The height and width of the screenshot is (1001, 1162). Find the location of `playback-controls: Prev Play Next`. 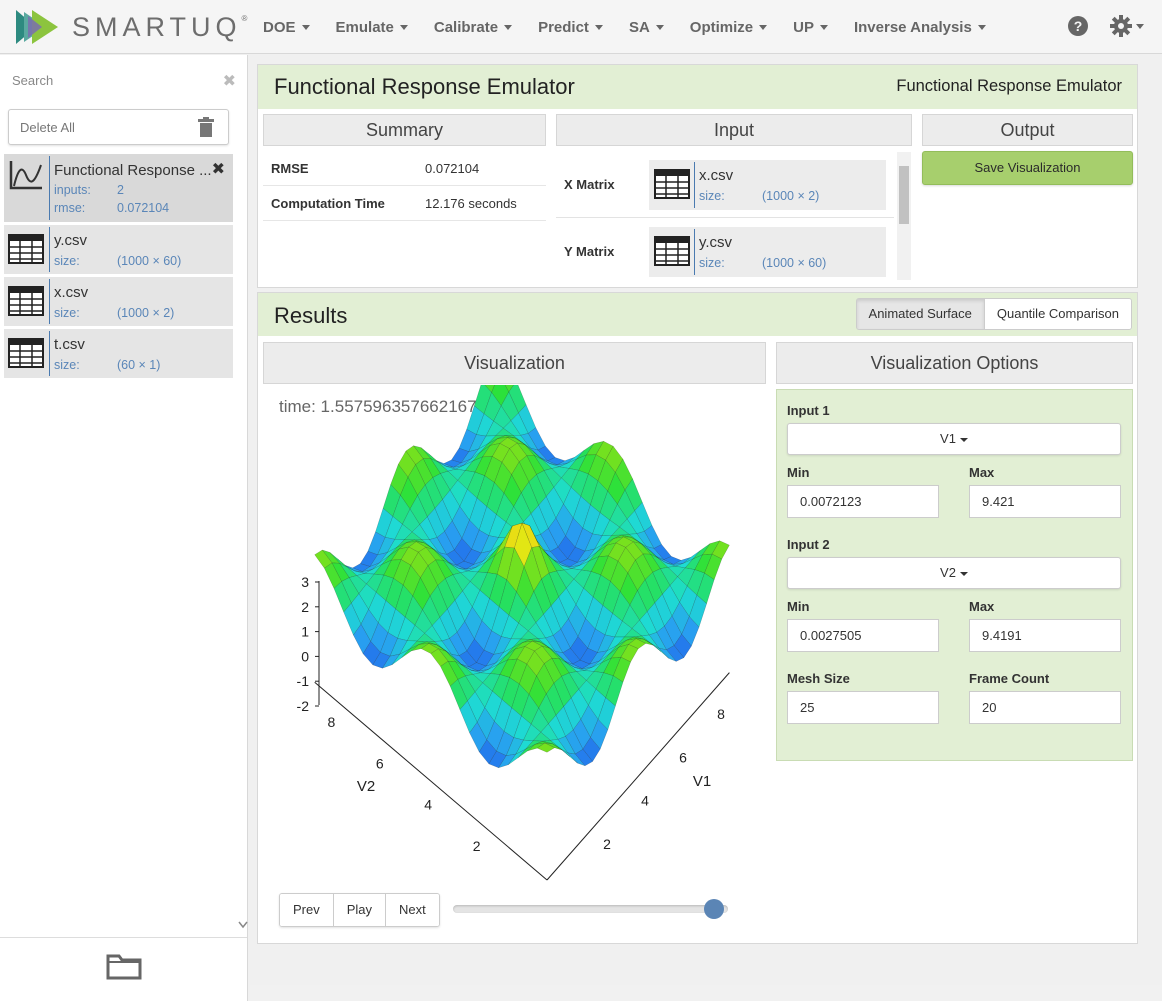

playback-controls: Prev Play Next is located at coordinates (359, 910).